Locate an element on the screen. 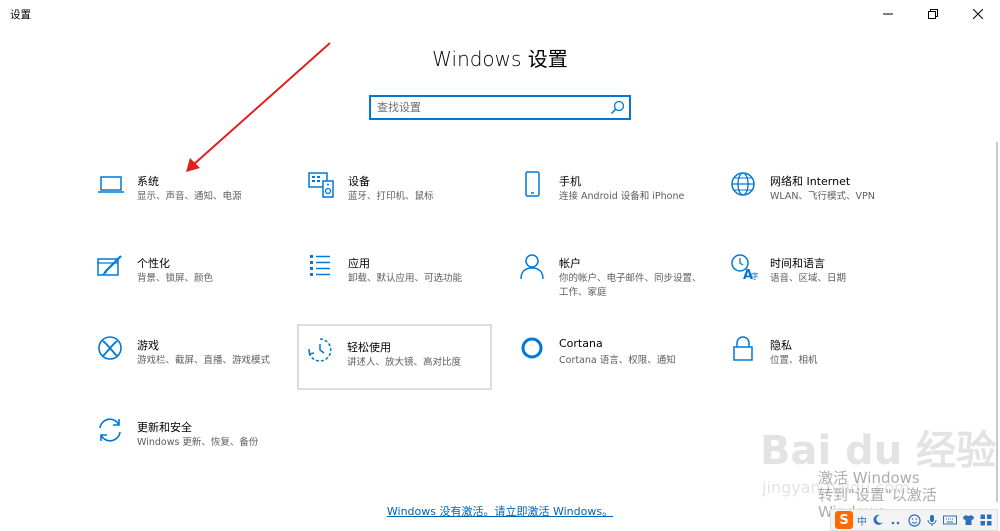  tile-description: Cortana 语言、权限、通知 is located at coordinates (617, 360).